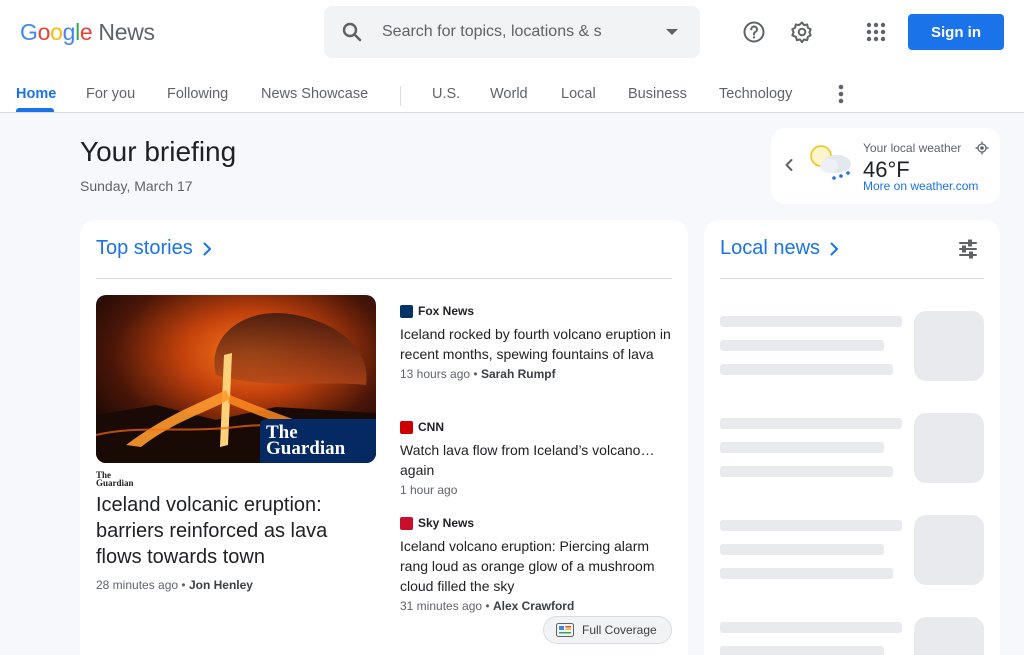 The height and width of the screenshot is (655, 1024). I want to click on article-time: 31 minutes ago, so click(441, 606).